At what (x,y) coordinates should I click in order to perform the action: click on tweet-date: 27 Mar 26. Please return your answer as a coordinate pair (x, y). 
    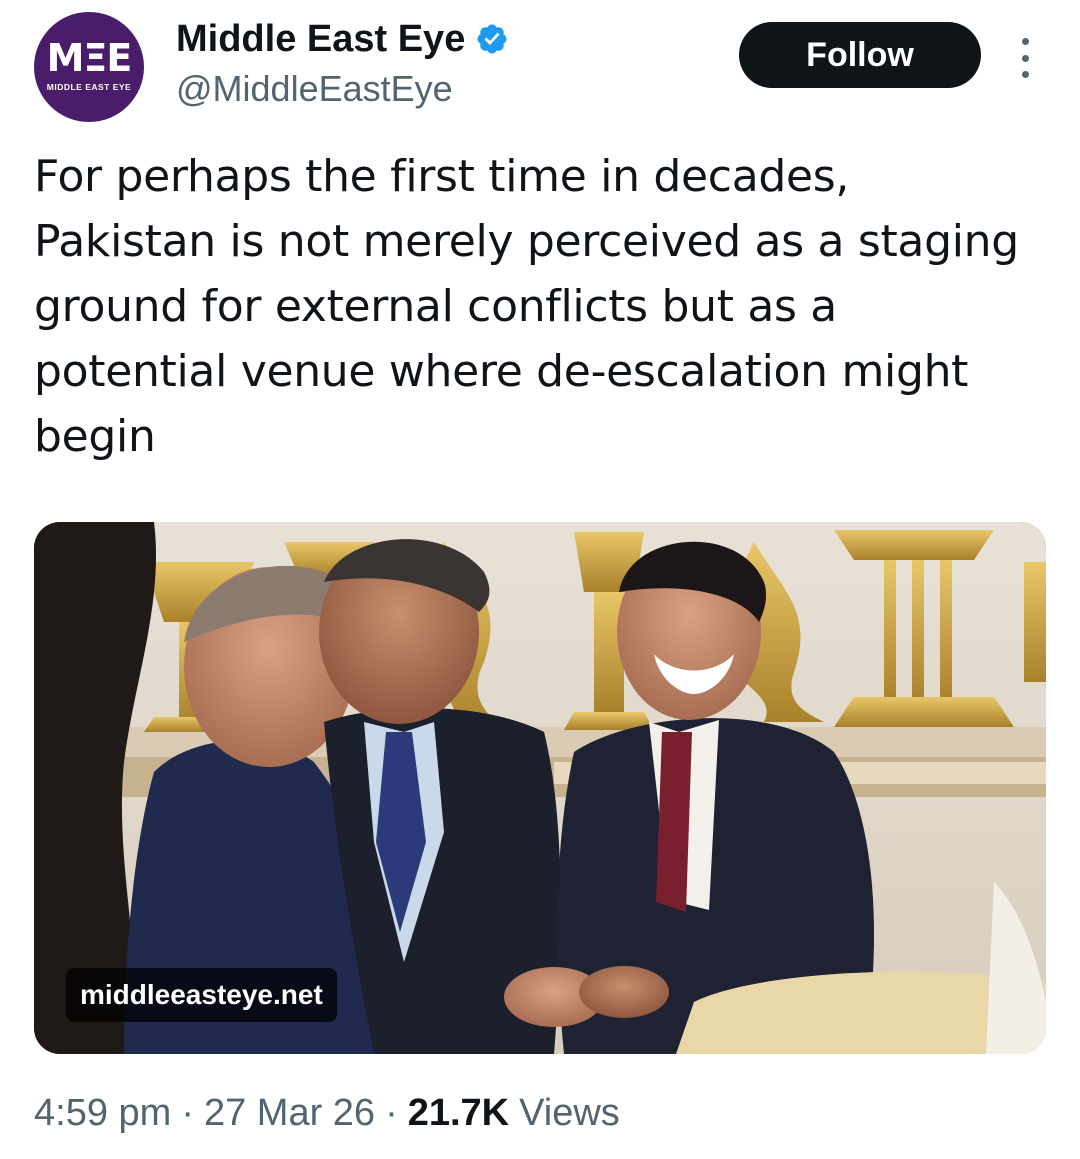
    Looking at the image, I should click on (289, 1113).